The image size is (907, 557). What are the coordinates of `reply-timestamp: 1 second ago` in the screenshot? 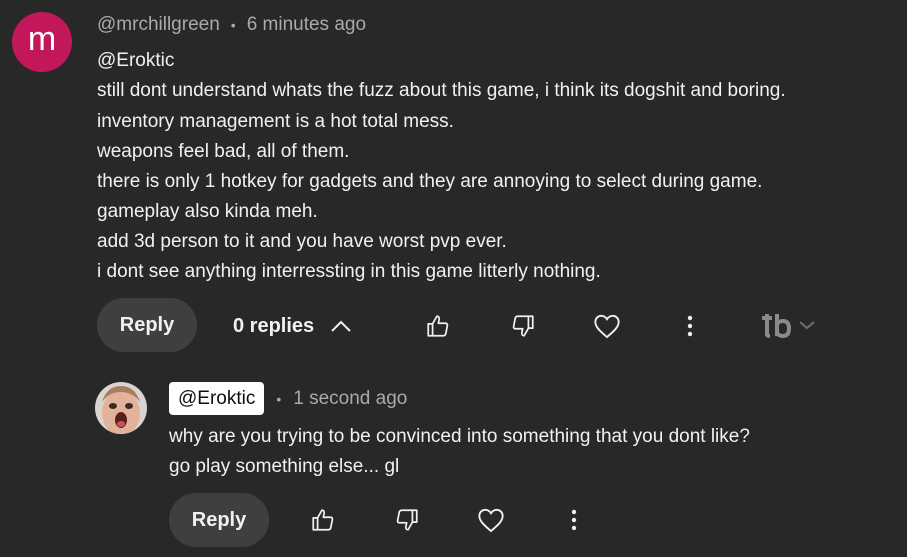 It's located at (350, 399).